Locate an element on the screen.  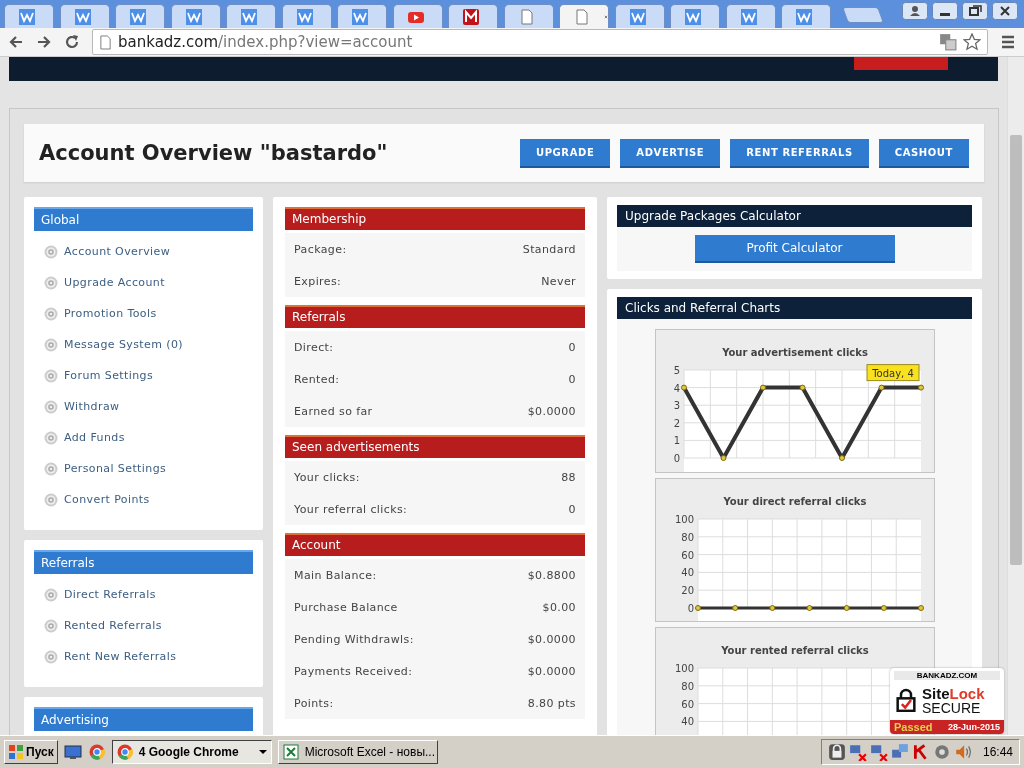
panel-header: Clicks and Referral Charts is located at coordinates (794, 308).